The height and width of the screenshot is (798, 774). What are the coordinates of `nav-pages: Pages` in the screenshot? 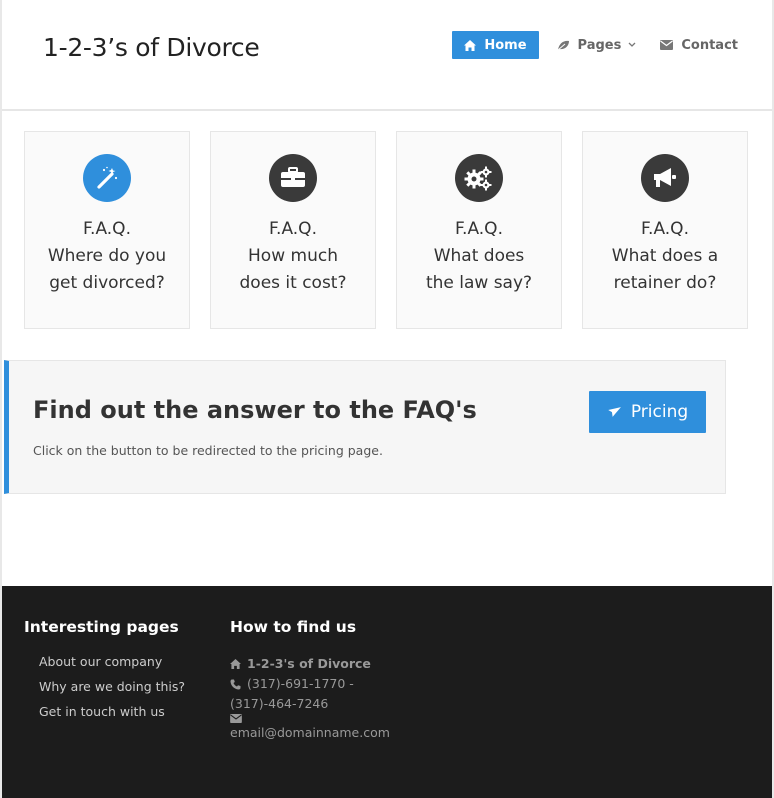 It's located at (597, 45).